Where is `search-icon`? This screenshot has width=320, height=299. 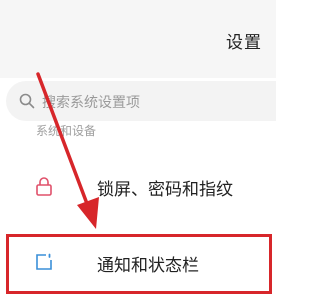 search-icon is located at coordinates (27, 101).